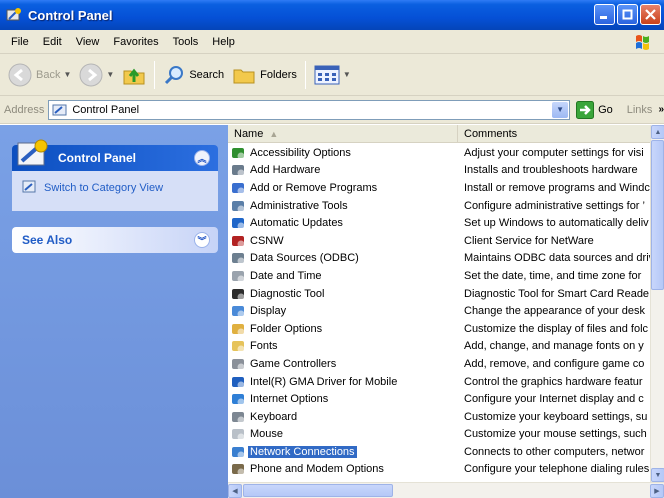 This screenshot has width=664, height=498. What do you see at coordinates (343, 294) in the screenshot?
I see `list-item-name-cell: Diagnostic Tool` at bounding box center [343, 294].